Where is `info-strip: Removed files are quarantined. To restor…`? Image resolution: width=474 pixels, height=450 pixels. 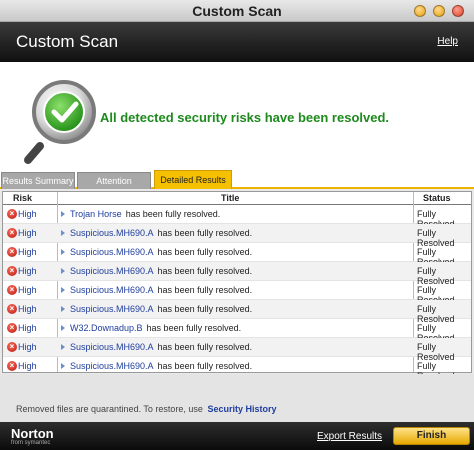 info-strip: Removed files are quarantined. To restor… is located at coordinates (237, 398).